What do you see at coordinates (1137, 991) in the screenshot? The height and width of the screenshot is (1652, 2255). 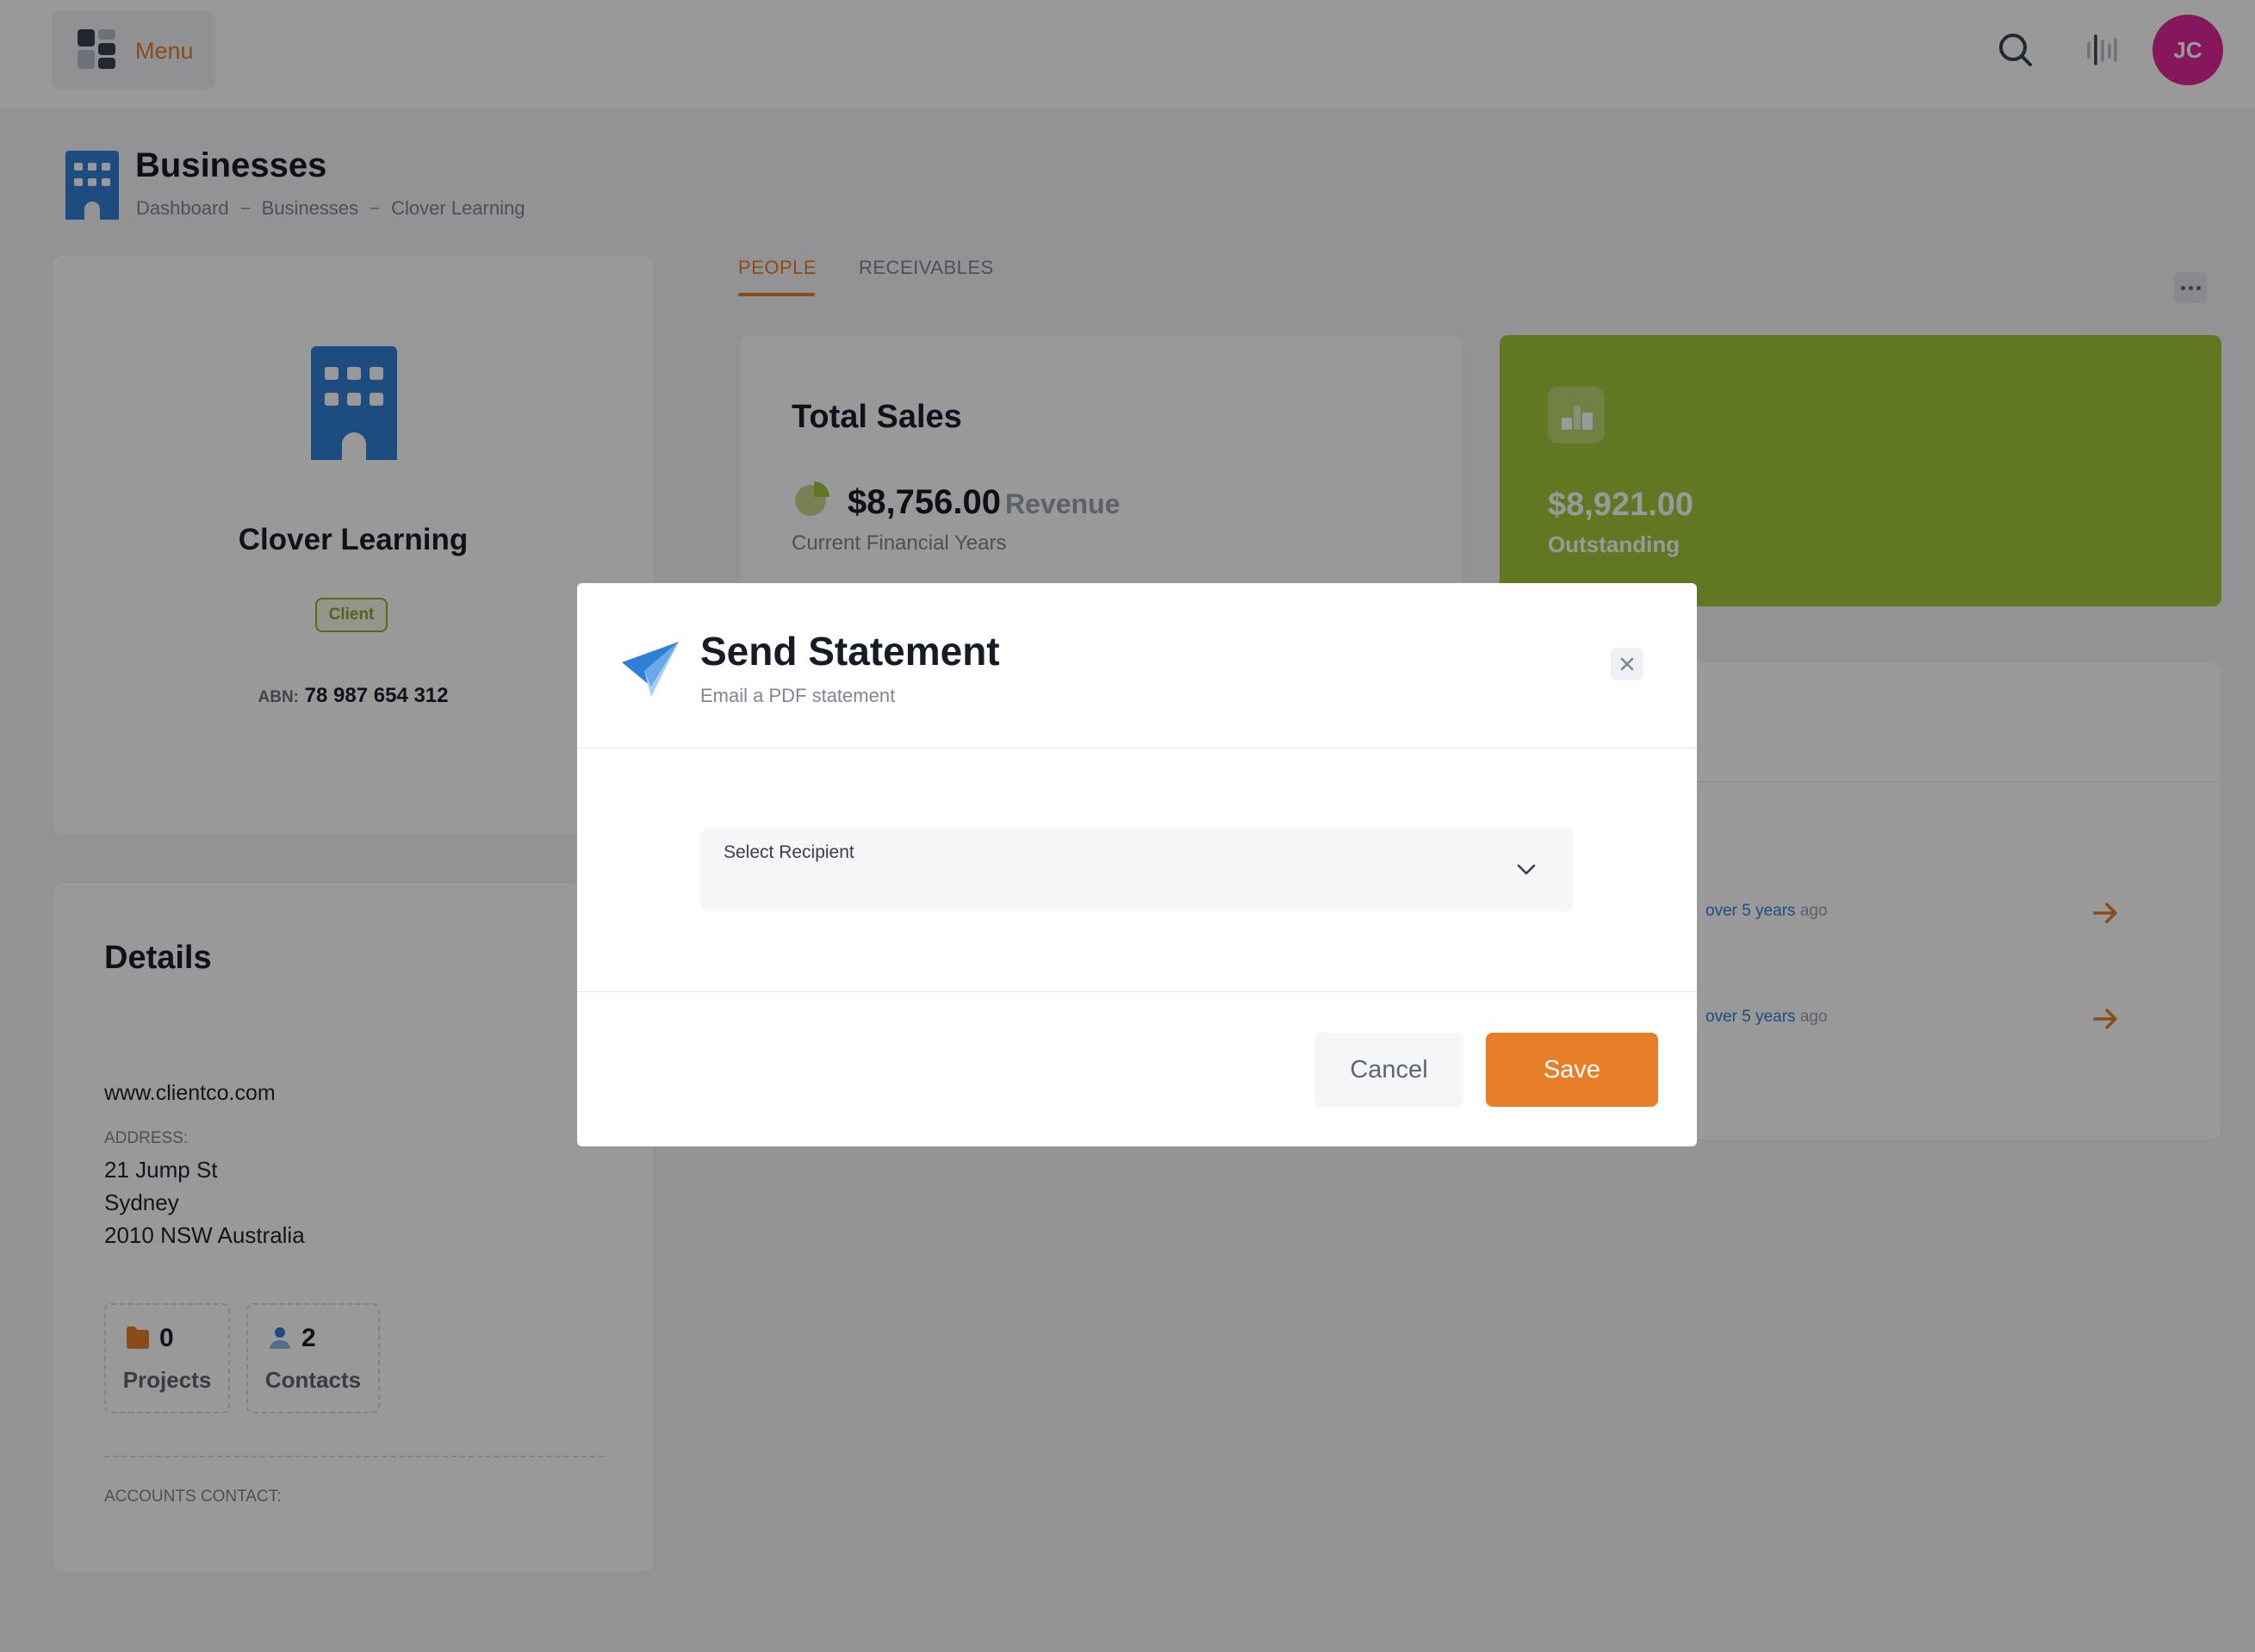 I see `divider` at bounding box center [1137, 991].